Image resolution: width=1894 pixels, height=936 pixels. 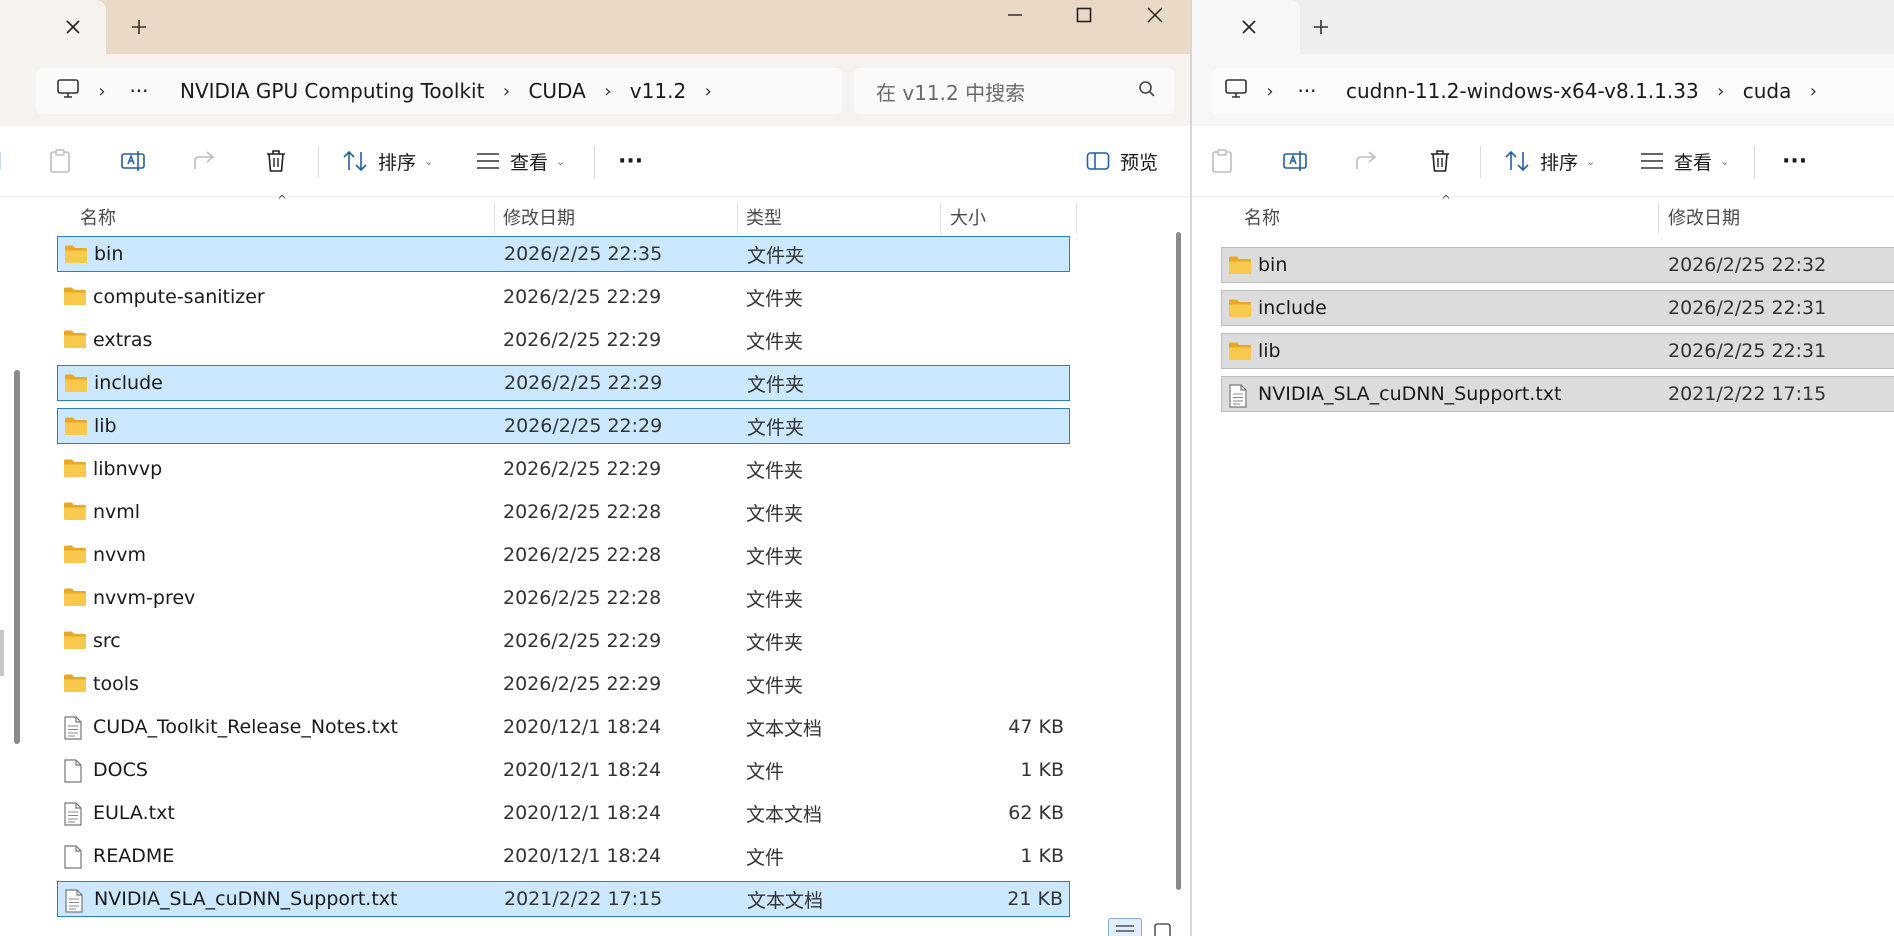 I want to click on breadcrumb-item: CUDA, so click(x=556, y=91).